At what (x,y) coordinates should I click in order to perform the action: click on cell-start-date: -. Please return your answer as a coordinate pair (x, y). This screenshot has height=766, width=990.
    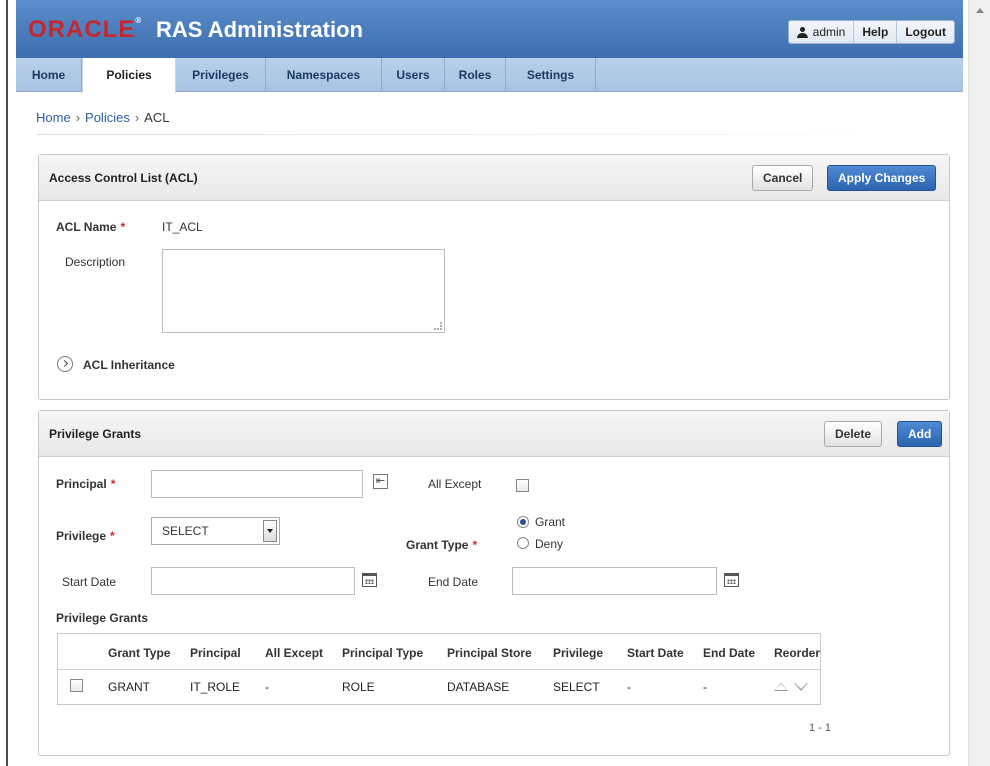
    Looking at the image, I should click on (629, 687).